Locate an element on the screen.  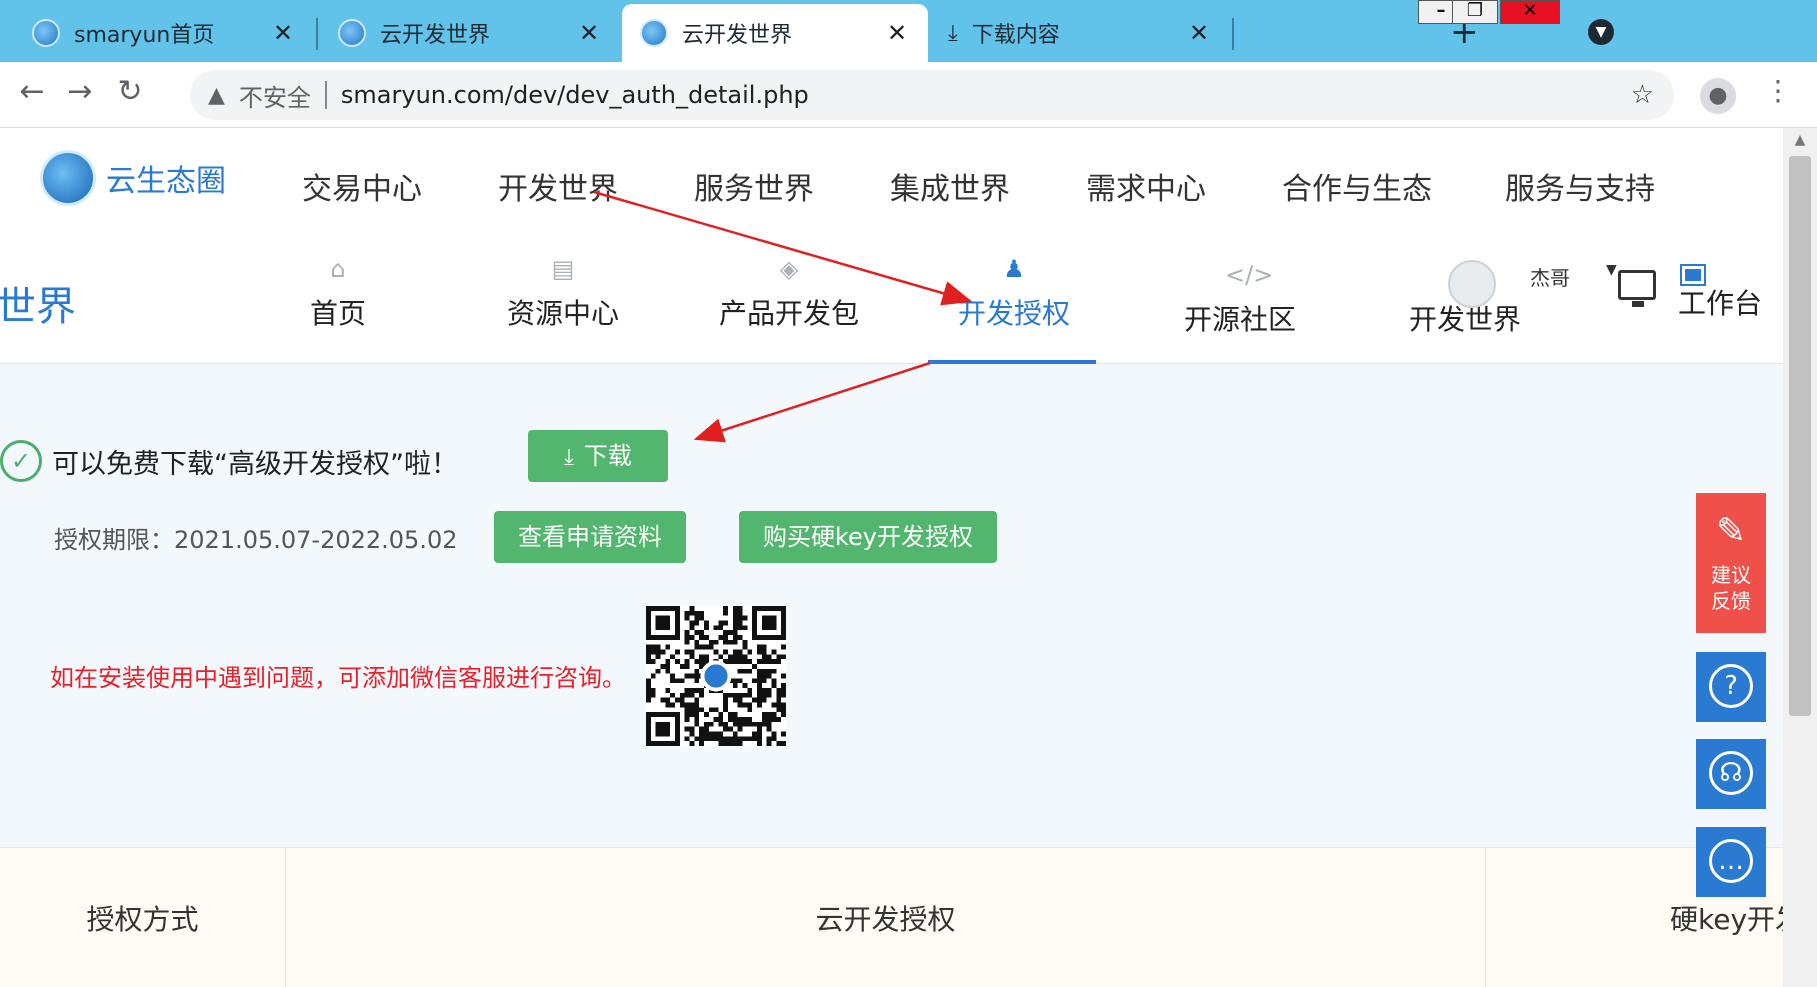
reload-icon: ↻ is located at coordinates (130, 91).